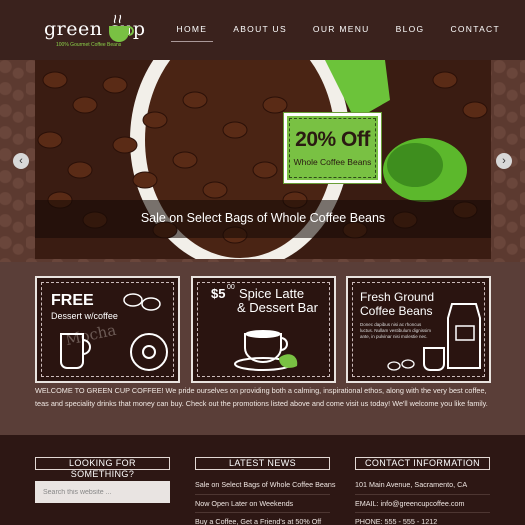 This screenshot has width=525, height=525. I want to click on news-widget-title: LATEST NEWS, so click(262, 463).